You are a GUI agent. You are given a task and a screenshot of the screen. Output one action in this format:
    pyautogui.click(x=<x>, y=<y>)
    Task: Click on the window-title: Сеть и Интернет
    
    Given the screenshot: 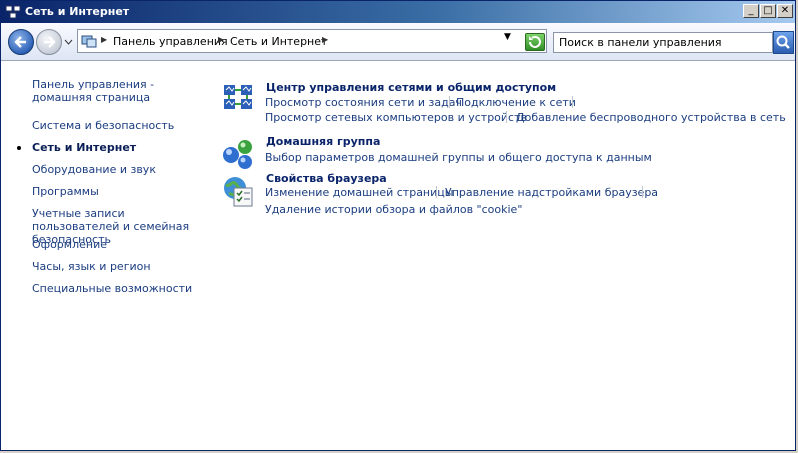 What is the action you would take?
    pyautogui.click(x=77, y=11)
    